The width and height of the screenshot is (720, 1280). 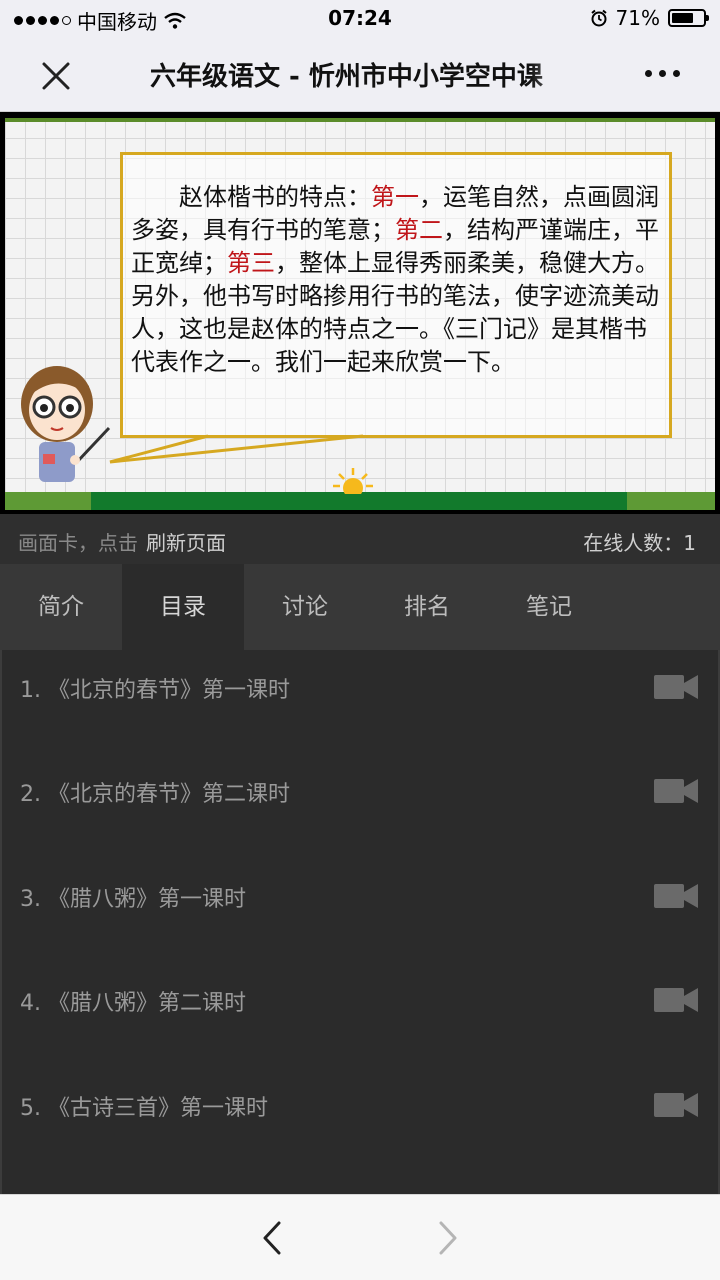 What do you see at coordinates (360, 1237) in the screenshot?
I see `bottom-toolbar` at bounding box center [360, 1237].